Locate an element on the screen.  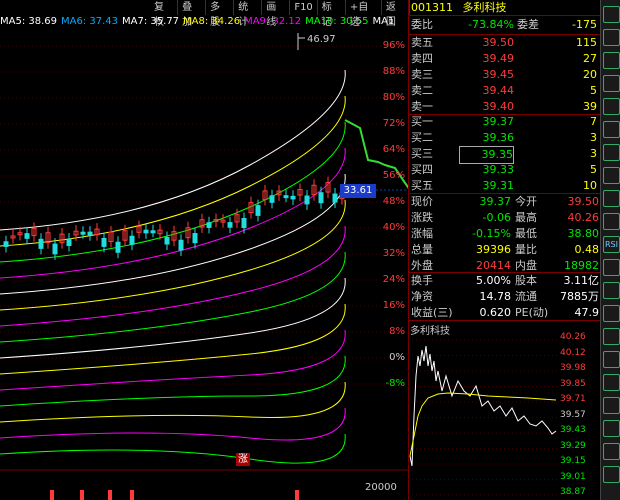
toolbar-6: 标记 is located at coordinates (332, 14).